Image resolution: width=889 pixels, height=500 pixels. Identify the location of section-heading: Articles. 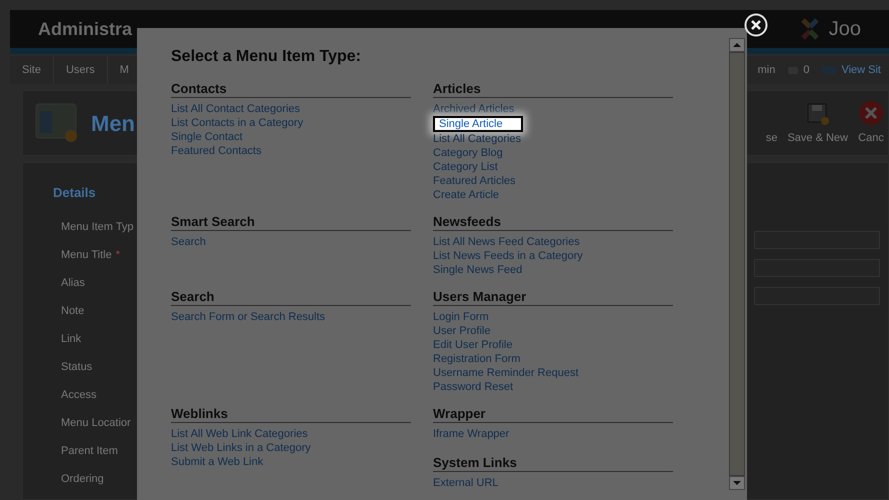
(553, 89).